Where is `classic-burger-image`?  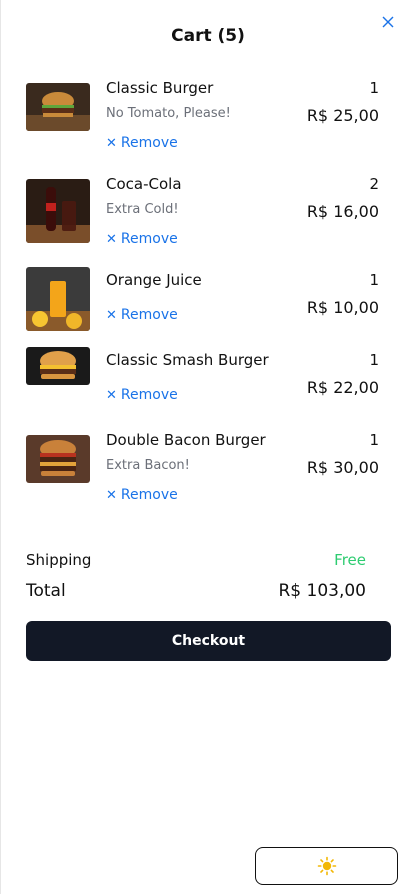
classic-burger-image is located at coordinates (58, 107).